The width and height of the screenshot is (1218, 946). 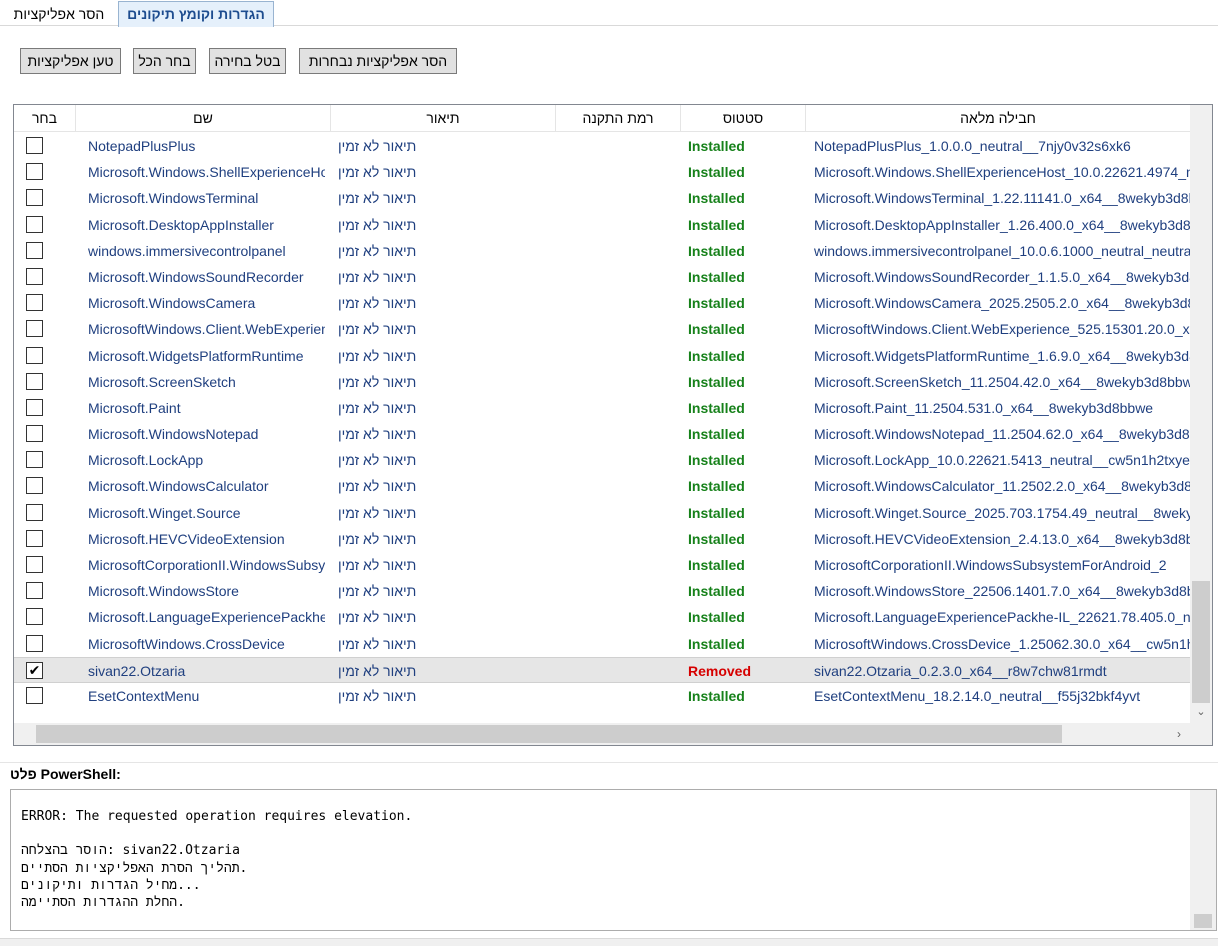 What do you see at coordinates (609, 942) in the screenshot?
I see `bottom-scrollbar` at bounding box center [609, 942].